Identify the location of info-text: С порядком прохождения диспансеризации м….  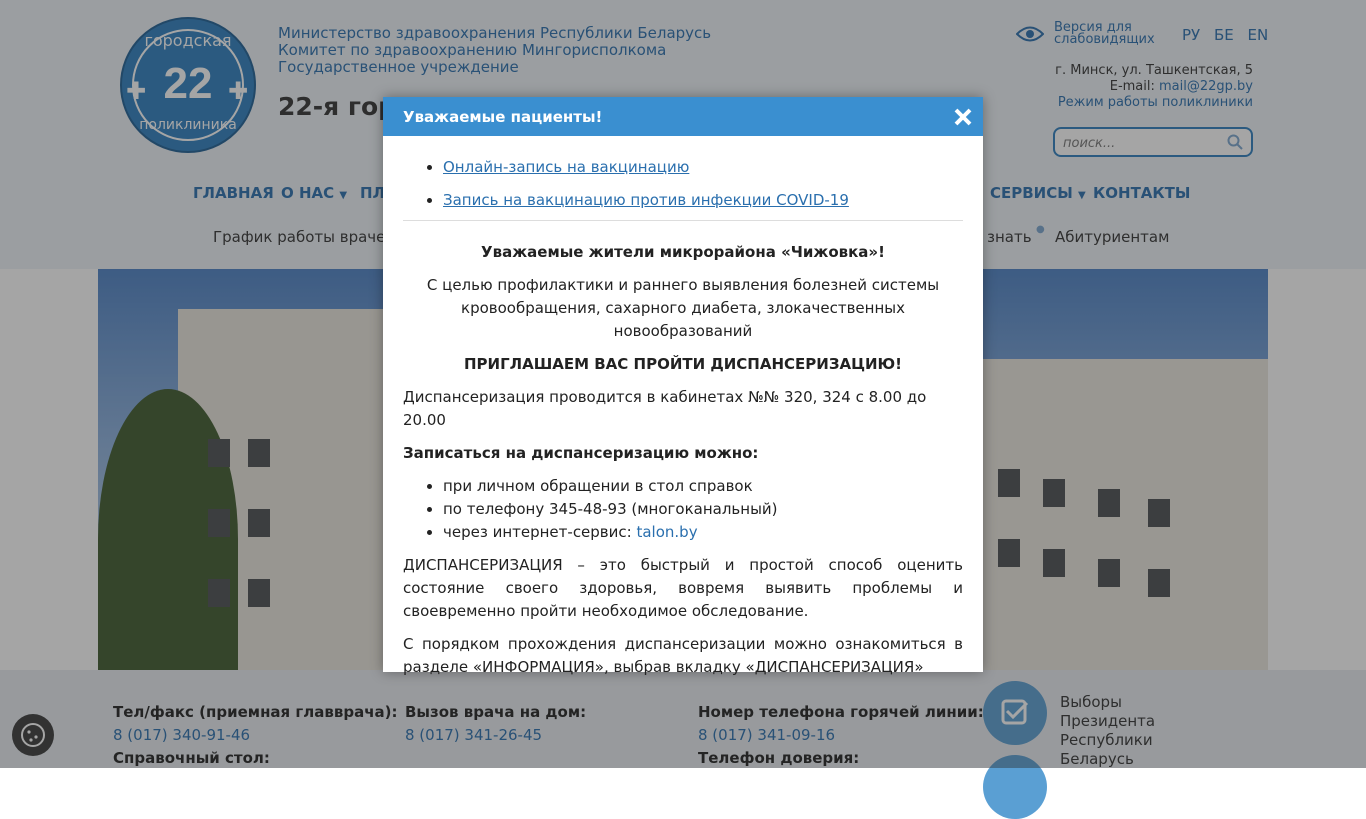
(683, 655).